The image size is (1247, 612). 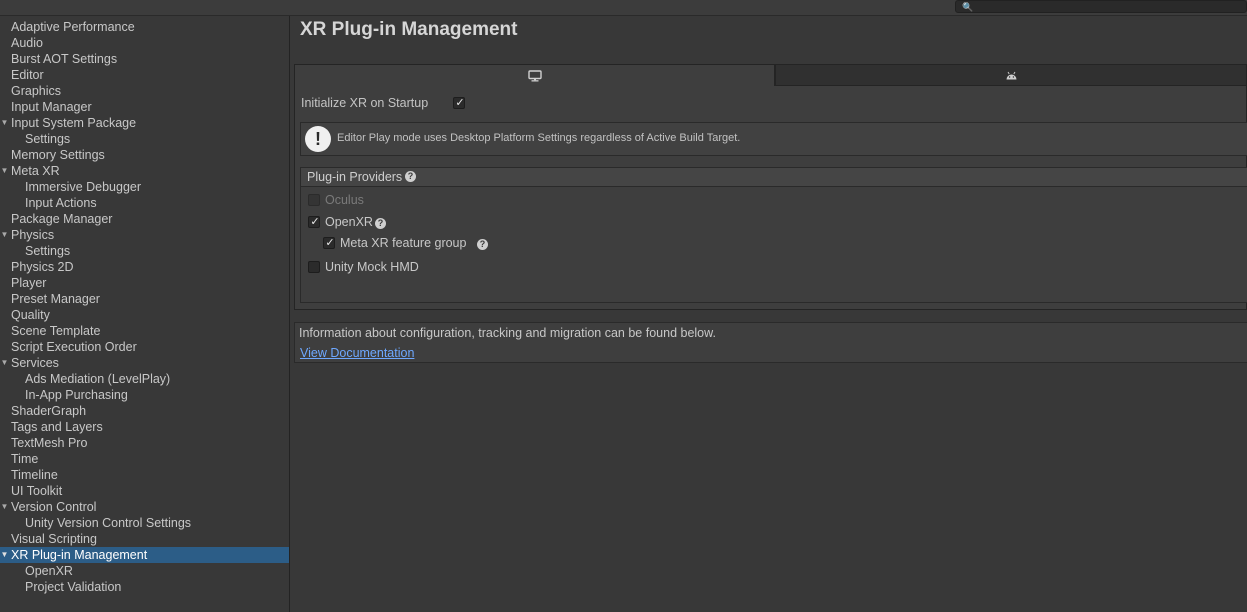 I want to click on tree-item-label: Unity Version Control Settings, so click(x=108, y=523).